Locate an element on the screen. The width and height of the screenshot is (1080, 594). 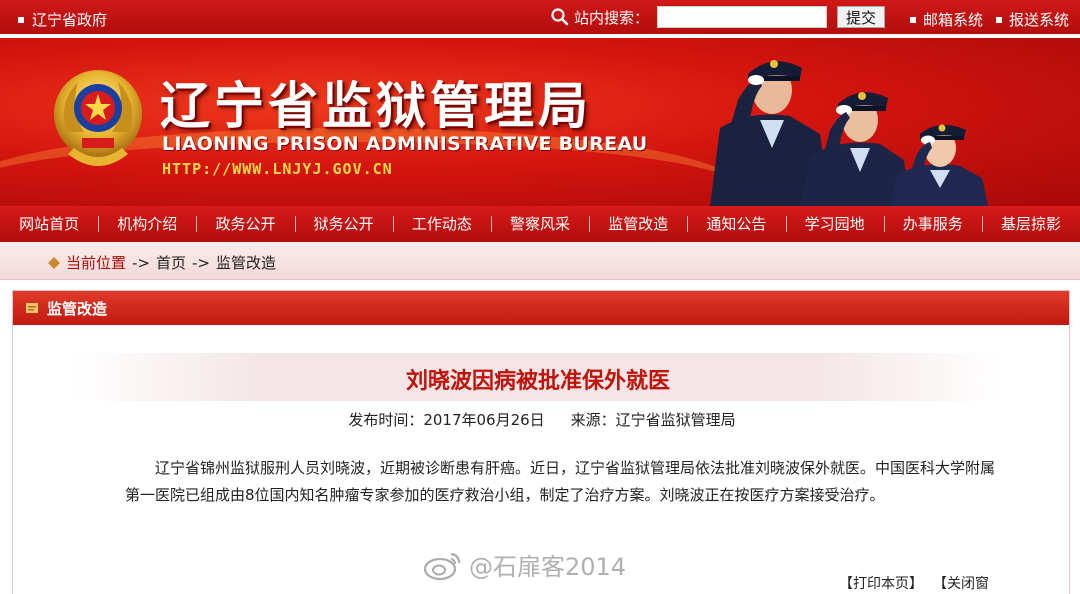
report-system-link: 报送系统 is located at coordinates (1032, 19).